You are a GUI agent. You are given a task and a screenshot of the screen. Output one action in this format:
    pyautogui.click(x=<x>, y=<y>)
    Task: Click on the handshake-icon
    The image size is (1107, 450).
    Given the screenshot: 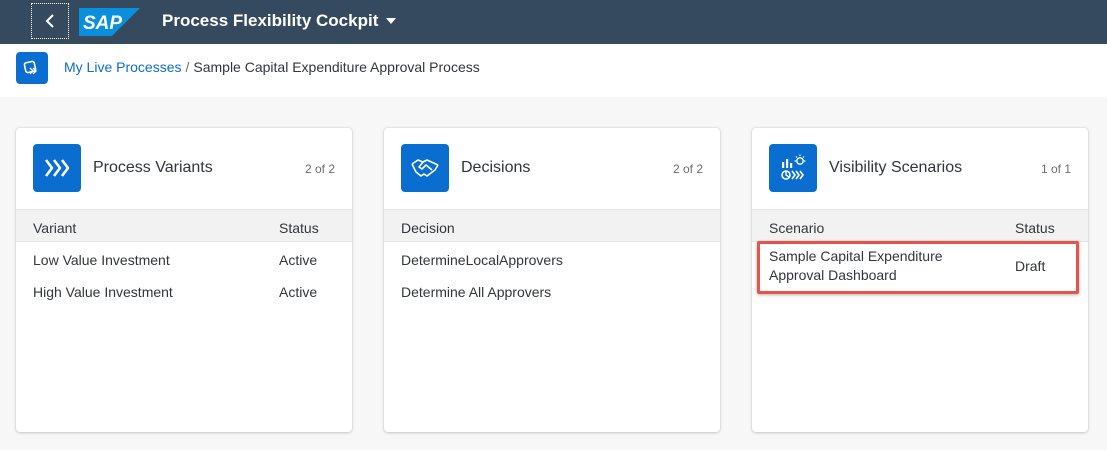 What is the action you would take?
    pyautogui.click(x=425, y=168)
    